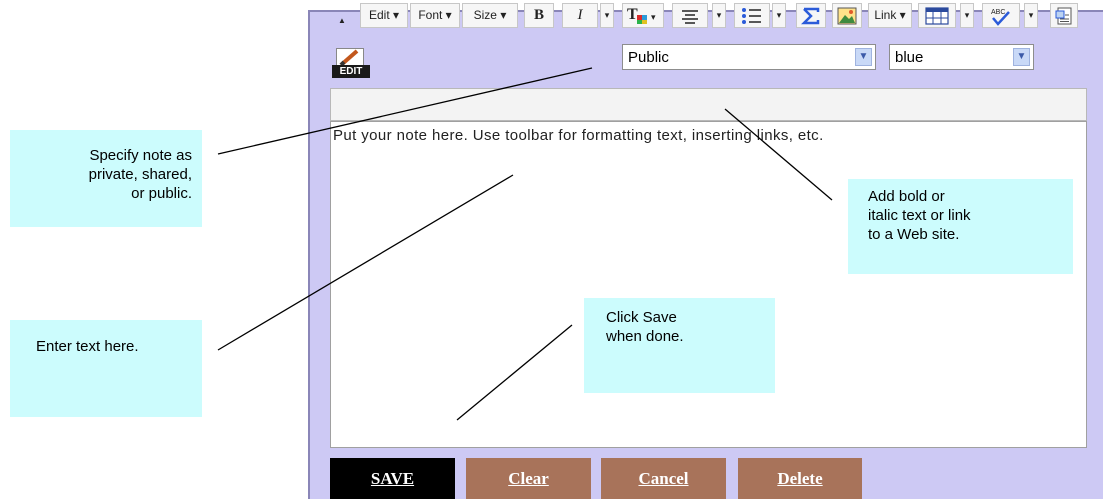 This screenshot has height=499, width=1103. What do you see at coordinates (365, 262) in the screenshot?
I see `leader-line-enter-text` at bounding box center [365, 262].